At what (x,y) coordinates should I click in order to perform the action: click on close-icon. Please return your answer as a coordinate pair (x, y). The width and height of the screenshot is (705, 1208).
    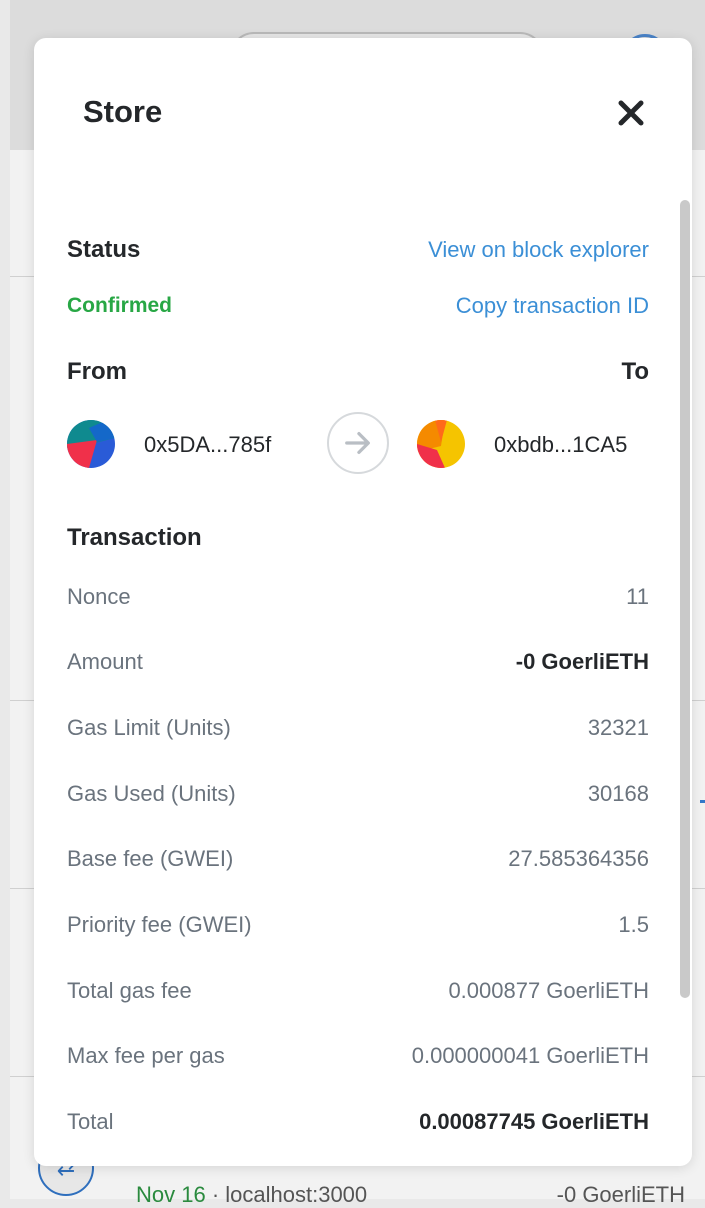
    Looking at the image, I should click on (631, 113).